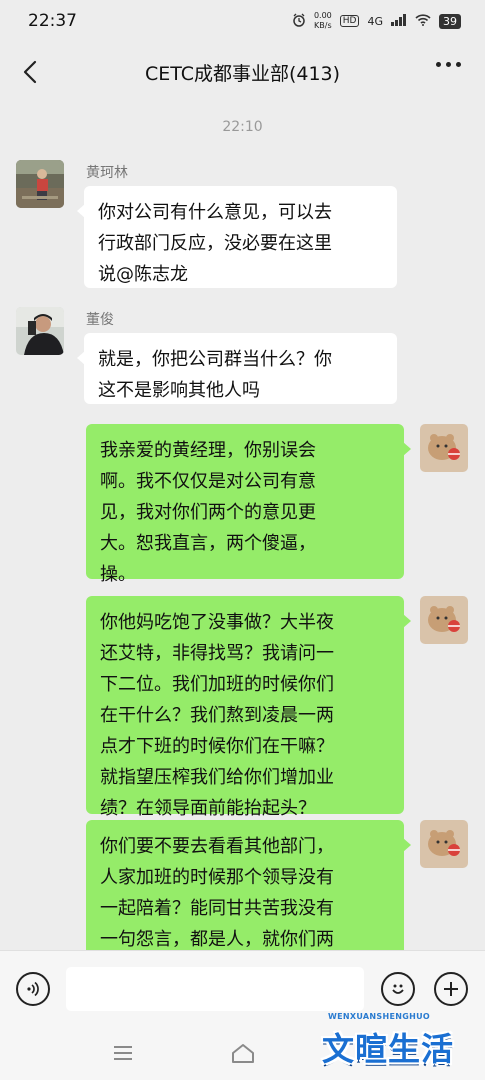 The height and width of the screenshot is (1080, 485). I want to click on voice-icon, so click(33, 989).